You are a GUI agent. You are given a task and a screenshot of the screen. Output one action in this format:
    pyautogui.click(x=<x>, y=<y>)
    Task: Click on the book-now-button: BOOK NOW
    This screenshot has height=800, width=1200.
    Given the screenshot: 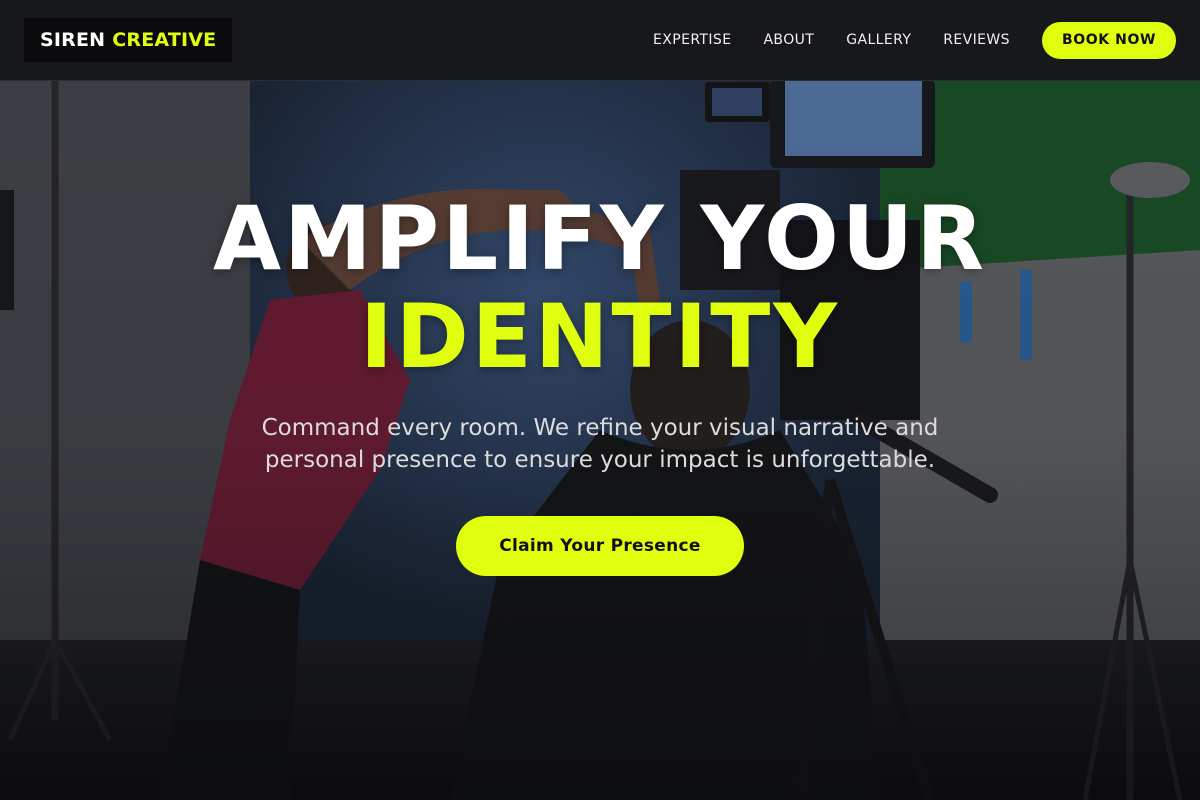 What is the action you would take?
    pyautogui.click(x=1108, y=40)
    